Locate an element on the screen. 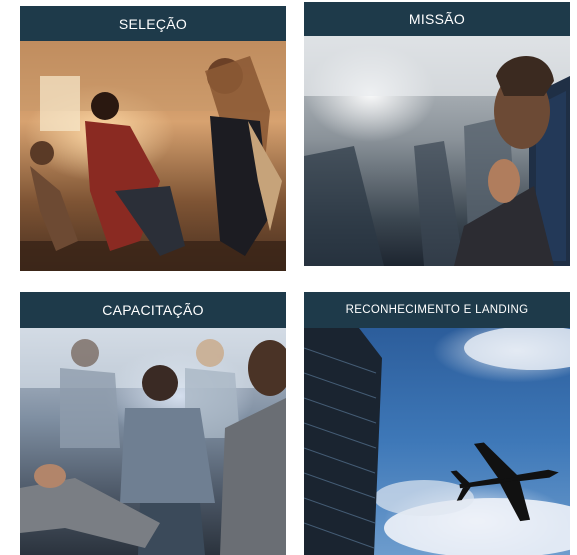 The height and width of the screenshot is (555, 577). card-title: CAPACITAÇÃO is located at coordinates (153, 310).